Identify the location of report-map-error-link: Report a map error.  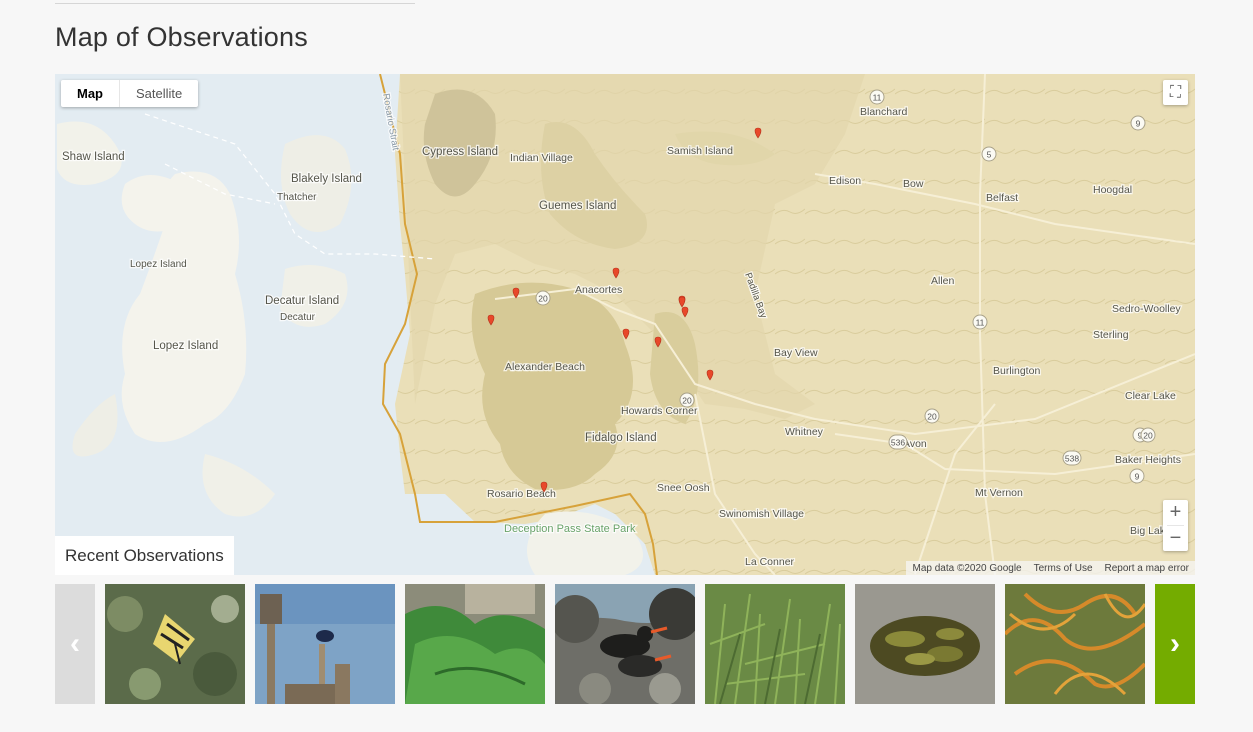
(1147, 568).